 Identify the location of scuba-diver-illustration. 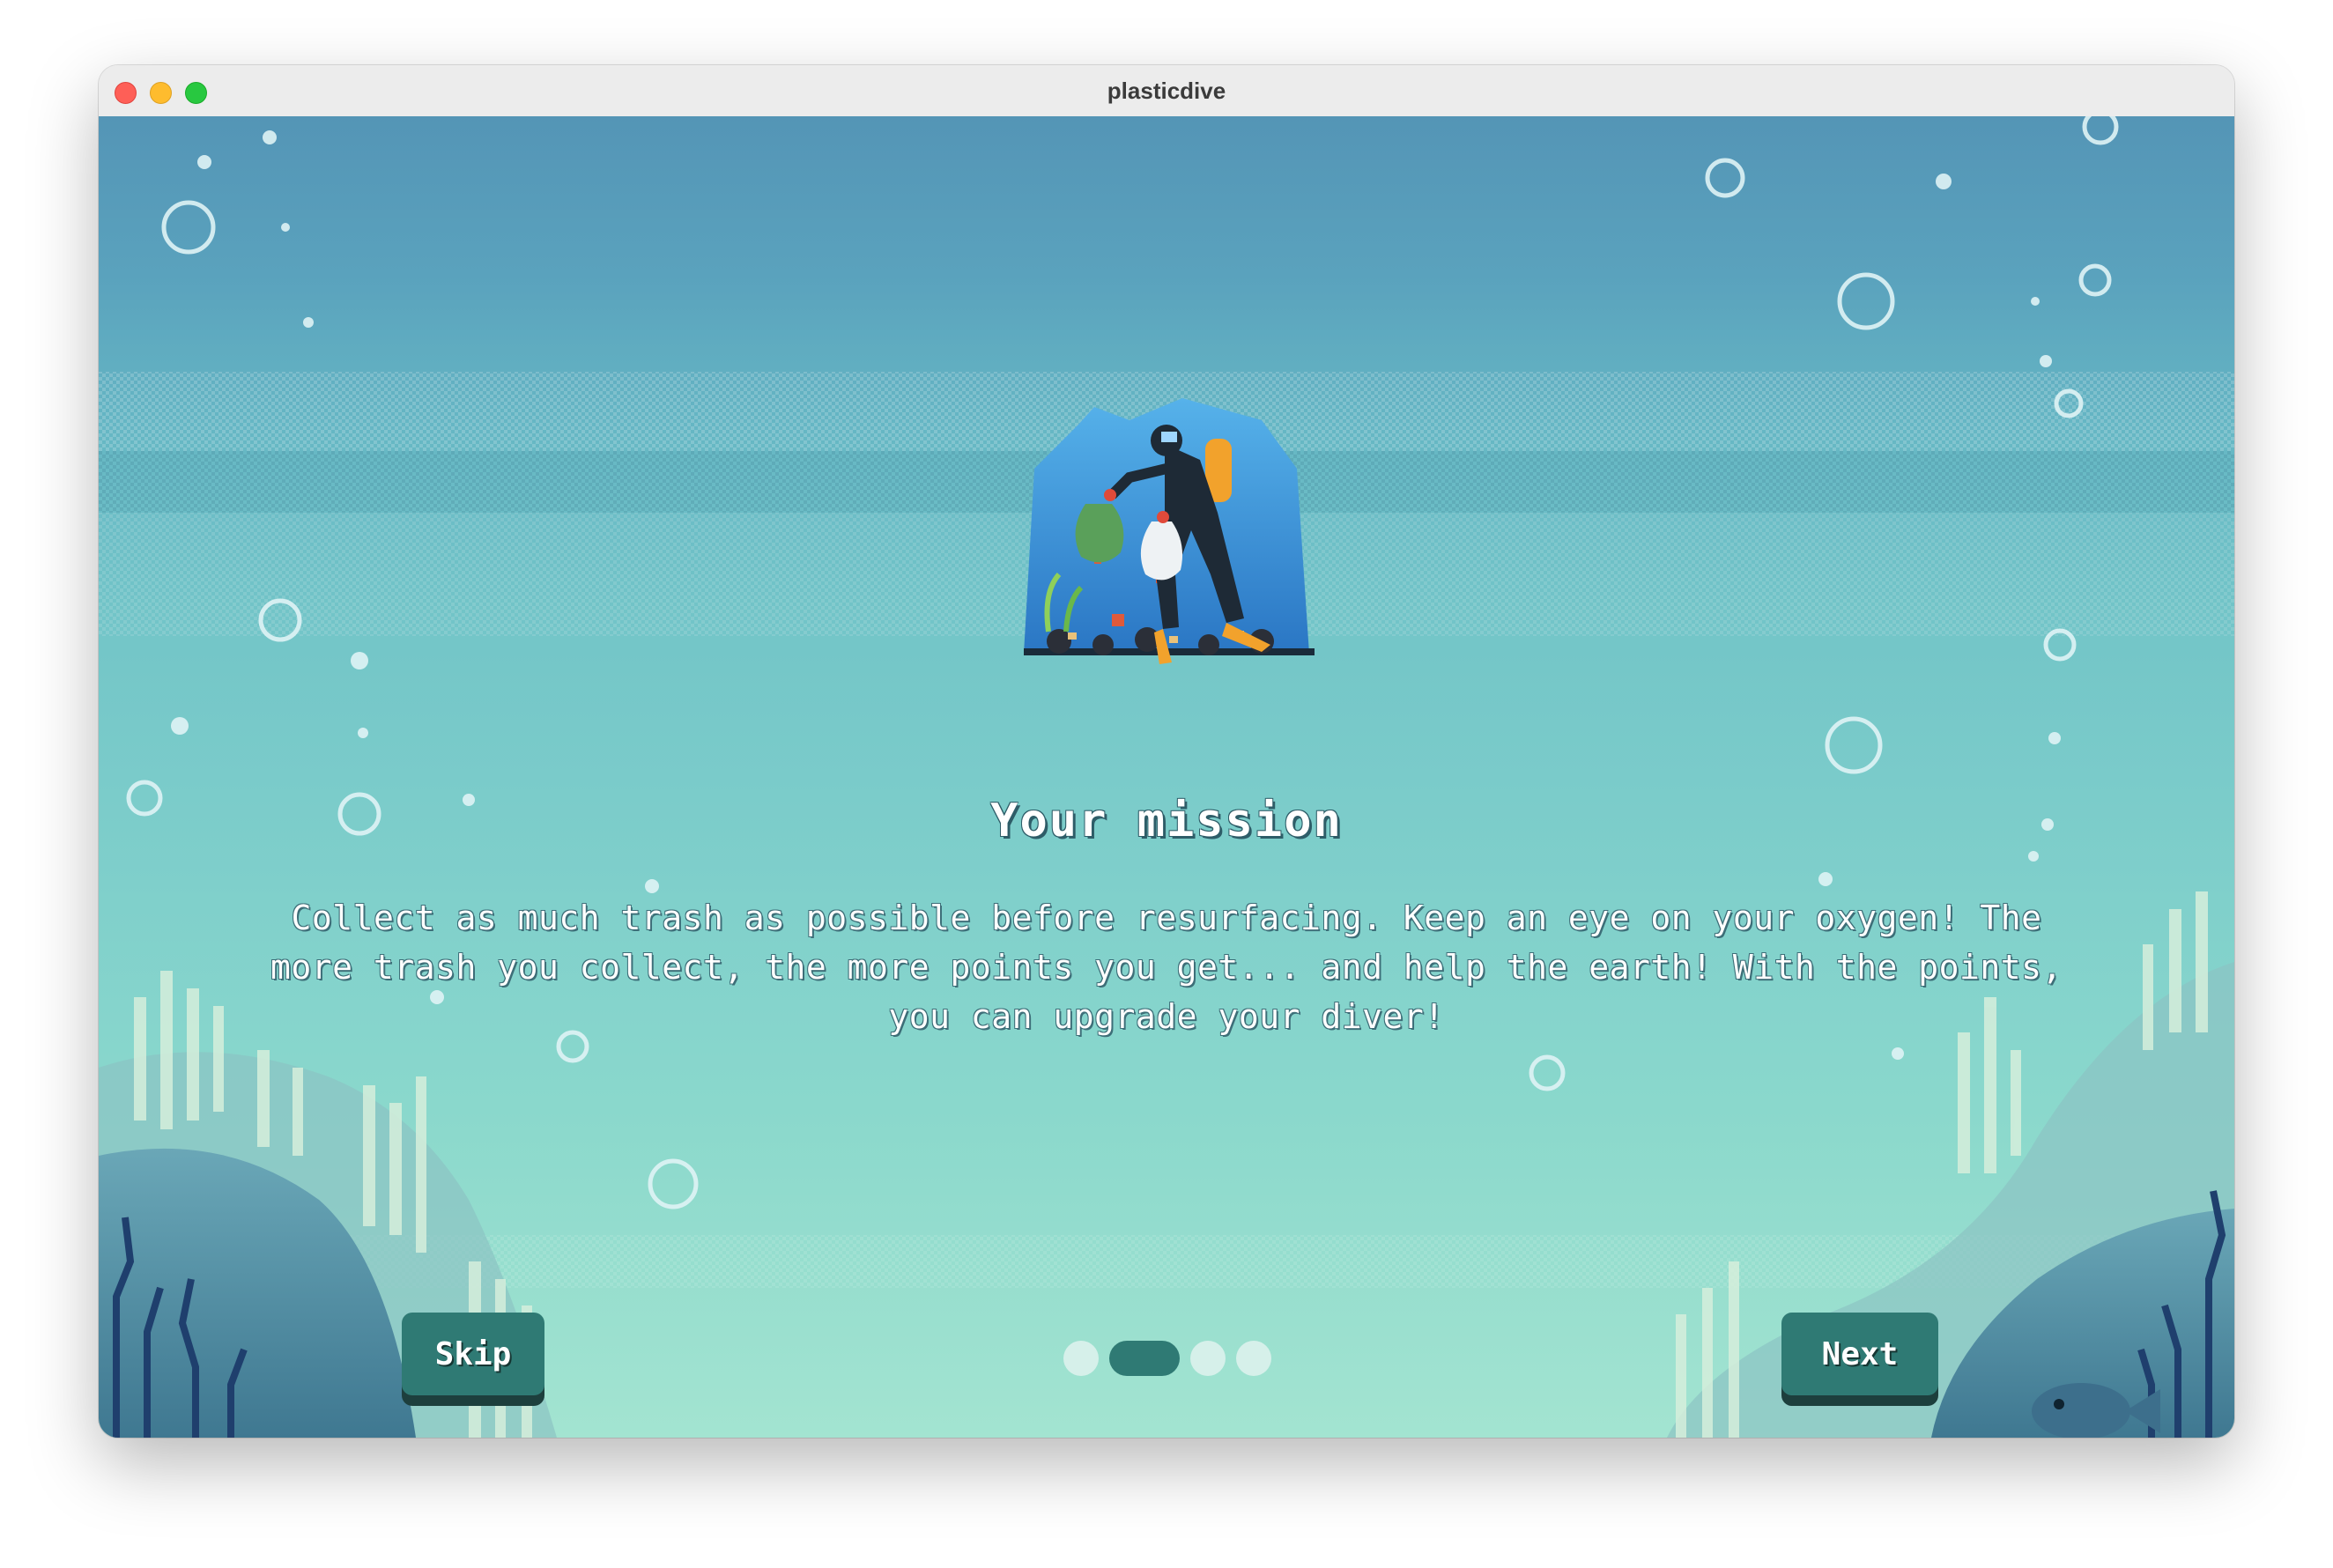
(1169, 531).